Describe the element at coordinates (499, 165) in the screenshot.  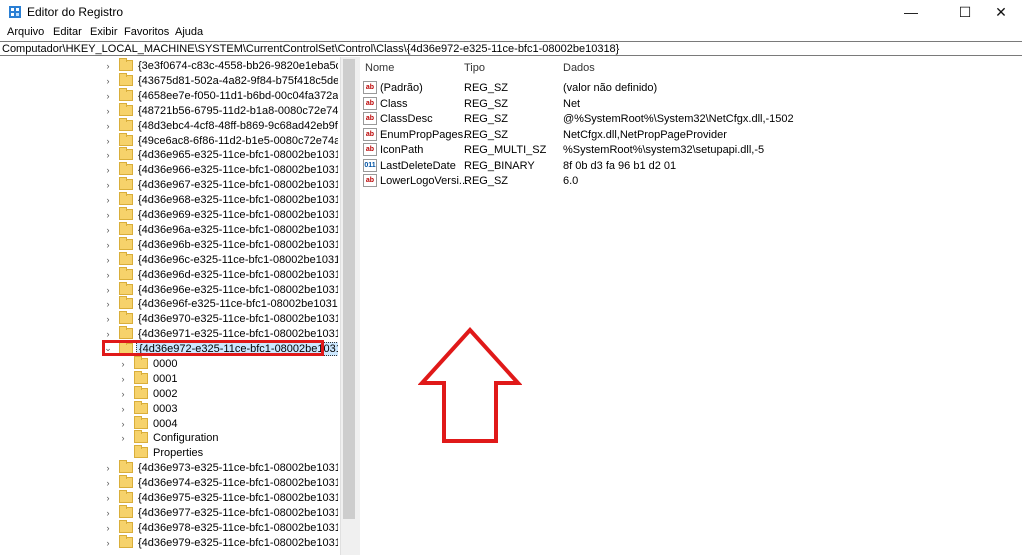
I see `value-type: REG_BINARY` at that location.